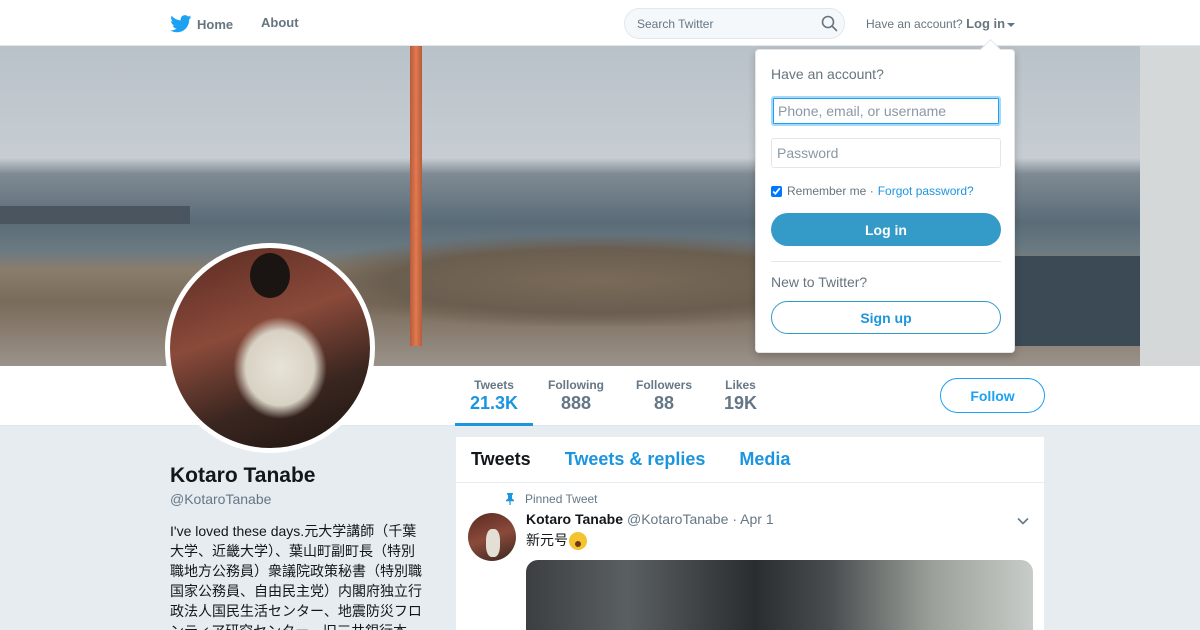 Image resolution: width=1200 pixels, height=630 pixels. I want to click on login-button: Log in, so click(886, 229).